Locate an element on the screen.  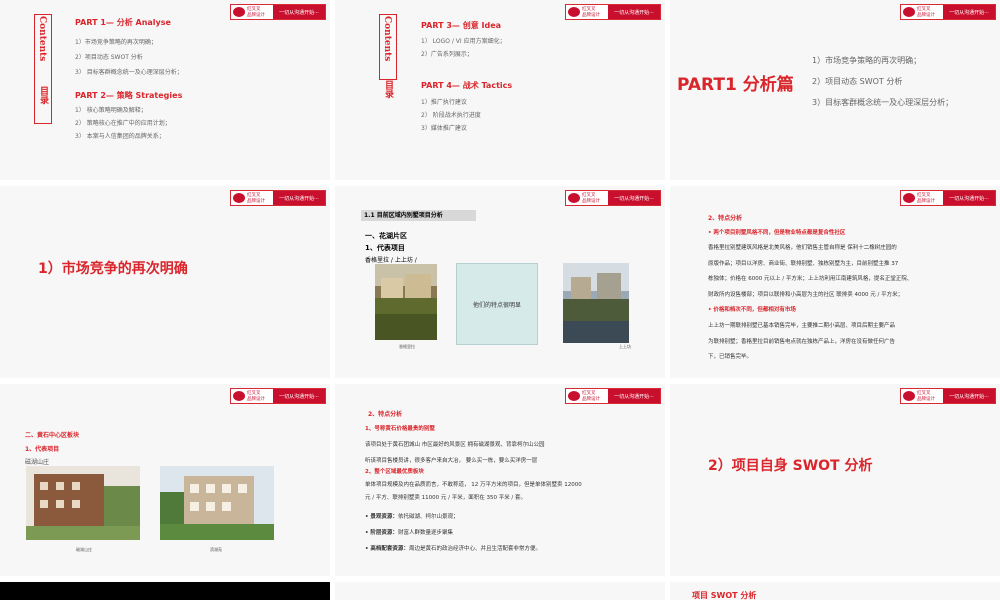
toc-part4-item: 3）媒体推广建议 is located at coordinates (444, 128).